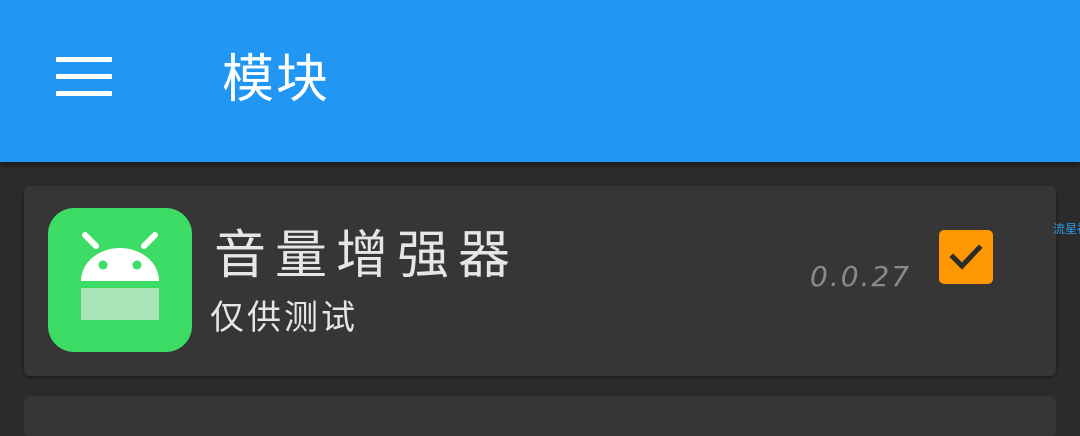 This screenshot has width=1080, height=436. I want to click on hamburger-menu-icon, so click(84, 59).